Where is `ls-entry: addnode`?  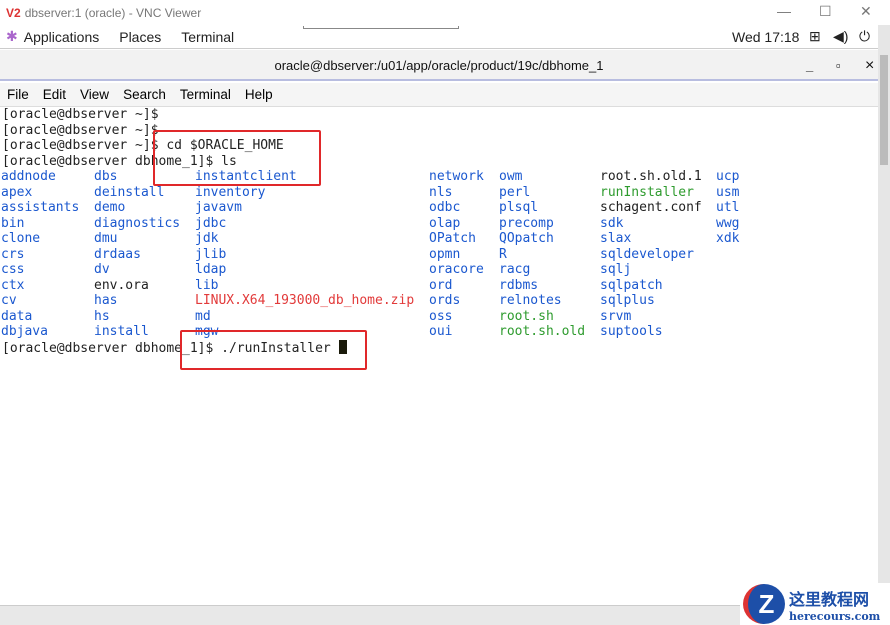
ls-entry: addnode is located at coordinates (28, 176).